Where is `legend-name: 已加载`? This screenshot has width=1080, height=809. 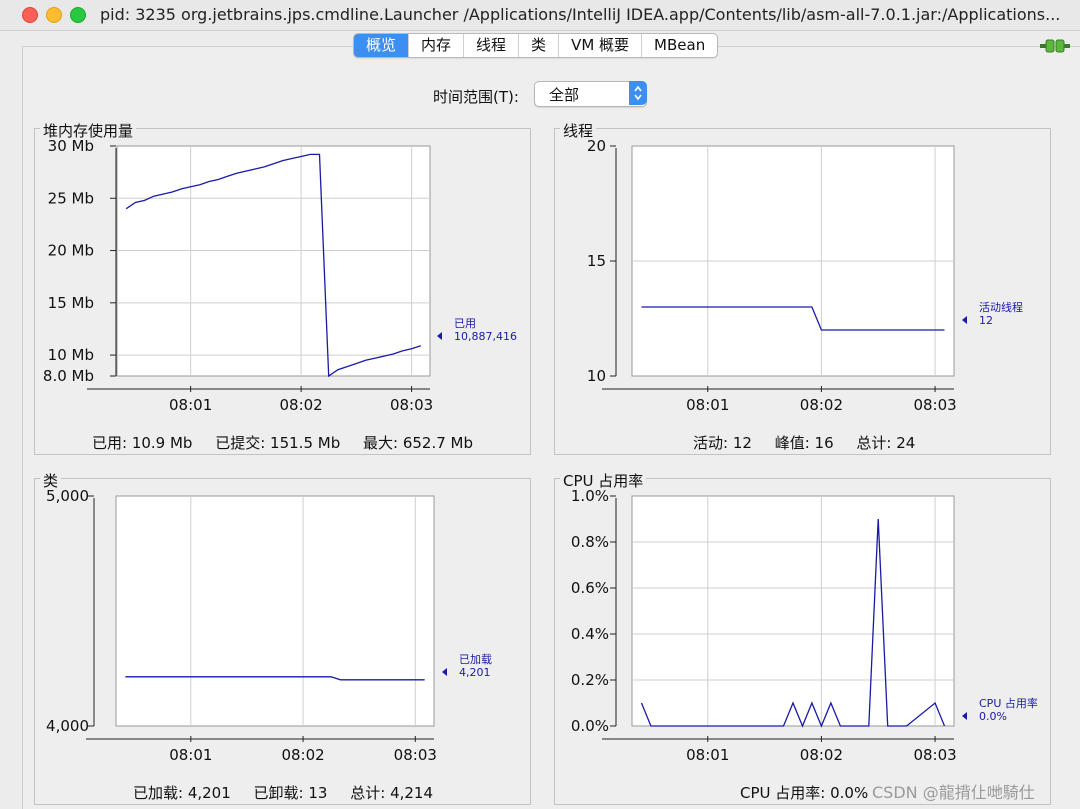 legend-name: 已加载 is located at coordinates (475, 659).